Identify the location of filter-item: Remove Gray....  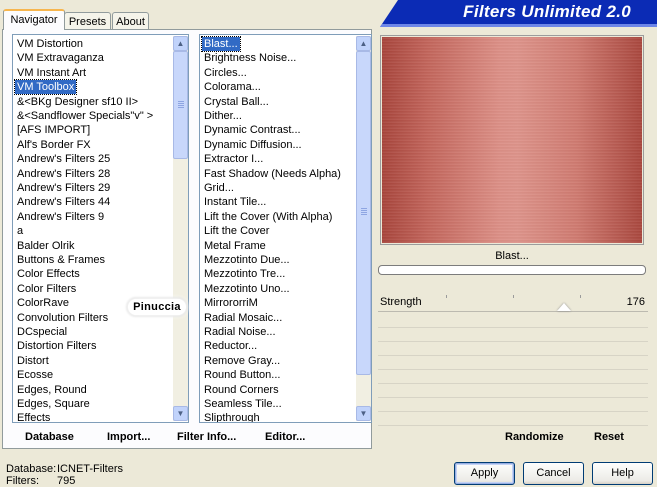
(242, 361).